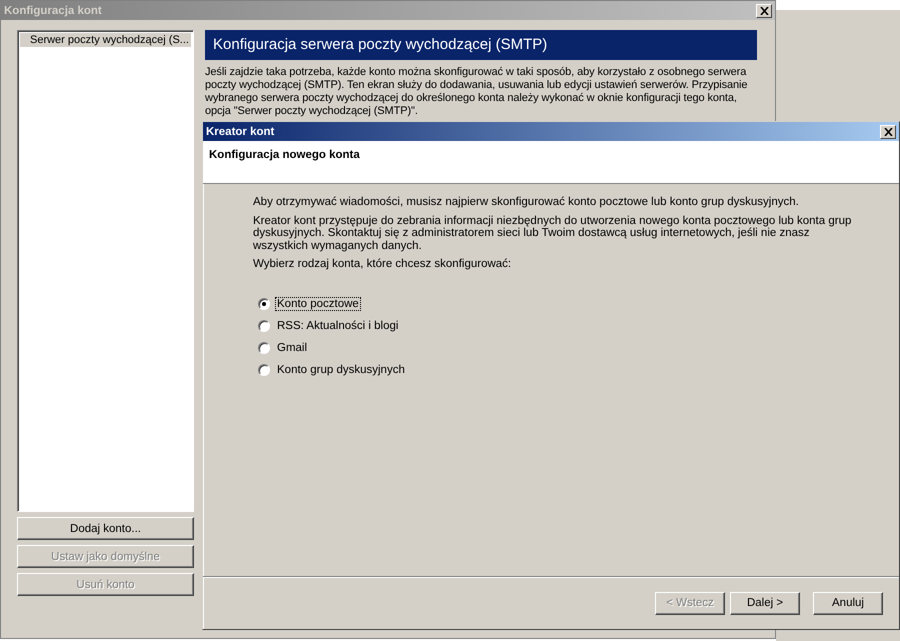 This screenshot has height=641, width=900. I want to click on account-type-radio: Konto grup dyskusyjnych, so click(558, 369).